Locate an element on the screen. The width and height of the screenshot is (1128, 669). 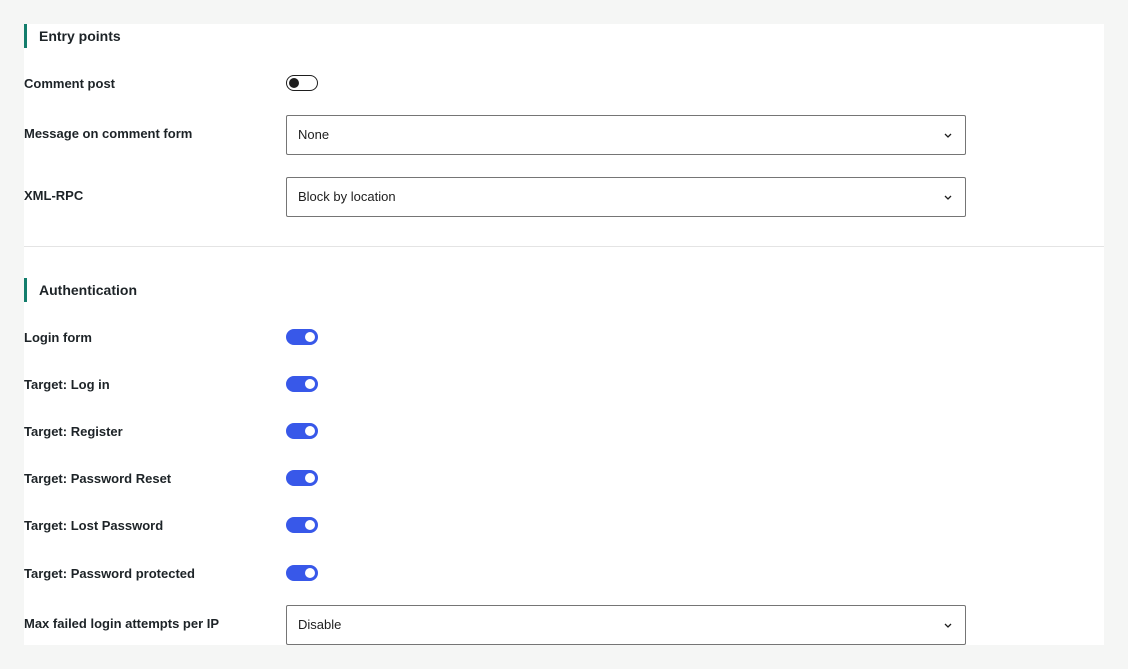
section-title-entry-points: Entry points is located at coordinates (72, 36).